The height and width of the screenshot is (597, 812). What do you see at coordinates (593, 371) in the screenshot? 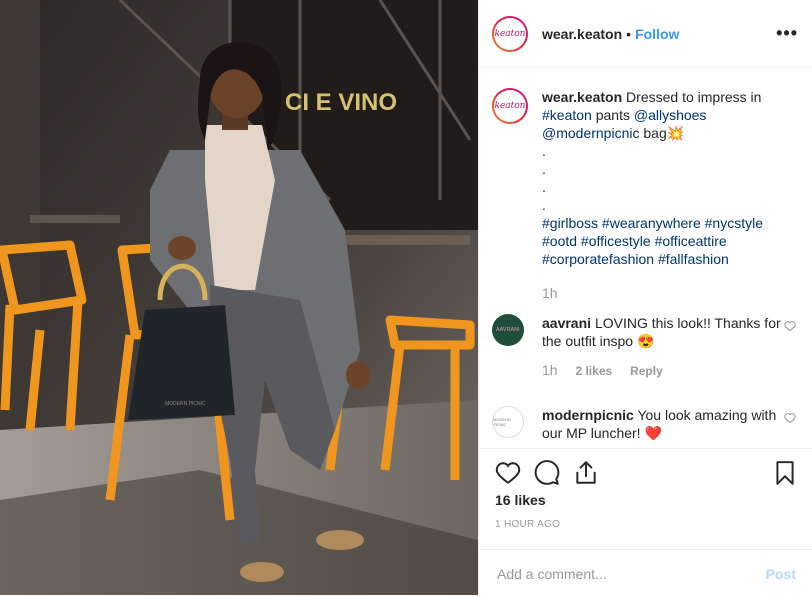
I see `comment-likes: 2 likes` at bounding box center [593, 371].